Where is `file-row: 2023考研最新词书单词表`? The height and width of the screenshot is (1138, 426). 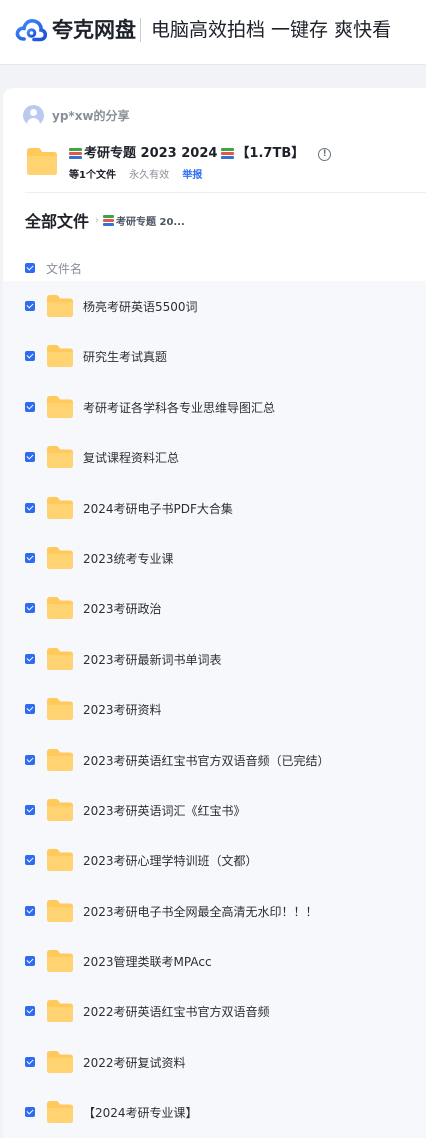
file-row: 2023考研最新词书单词表 is located at coordinates (214, 659).